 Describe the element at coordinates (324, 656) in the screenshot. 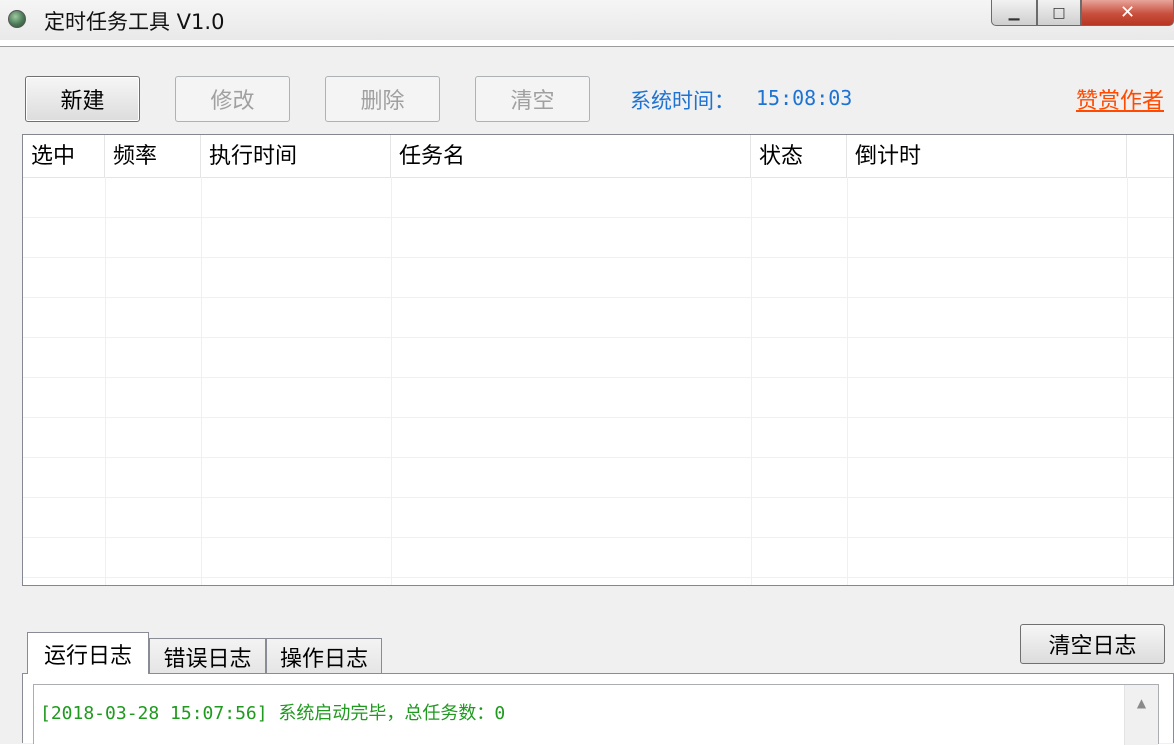

I see `tab-operation-log: 操作日志` at that location.